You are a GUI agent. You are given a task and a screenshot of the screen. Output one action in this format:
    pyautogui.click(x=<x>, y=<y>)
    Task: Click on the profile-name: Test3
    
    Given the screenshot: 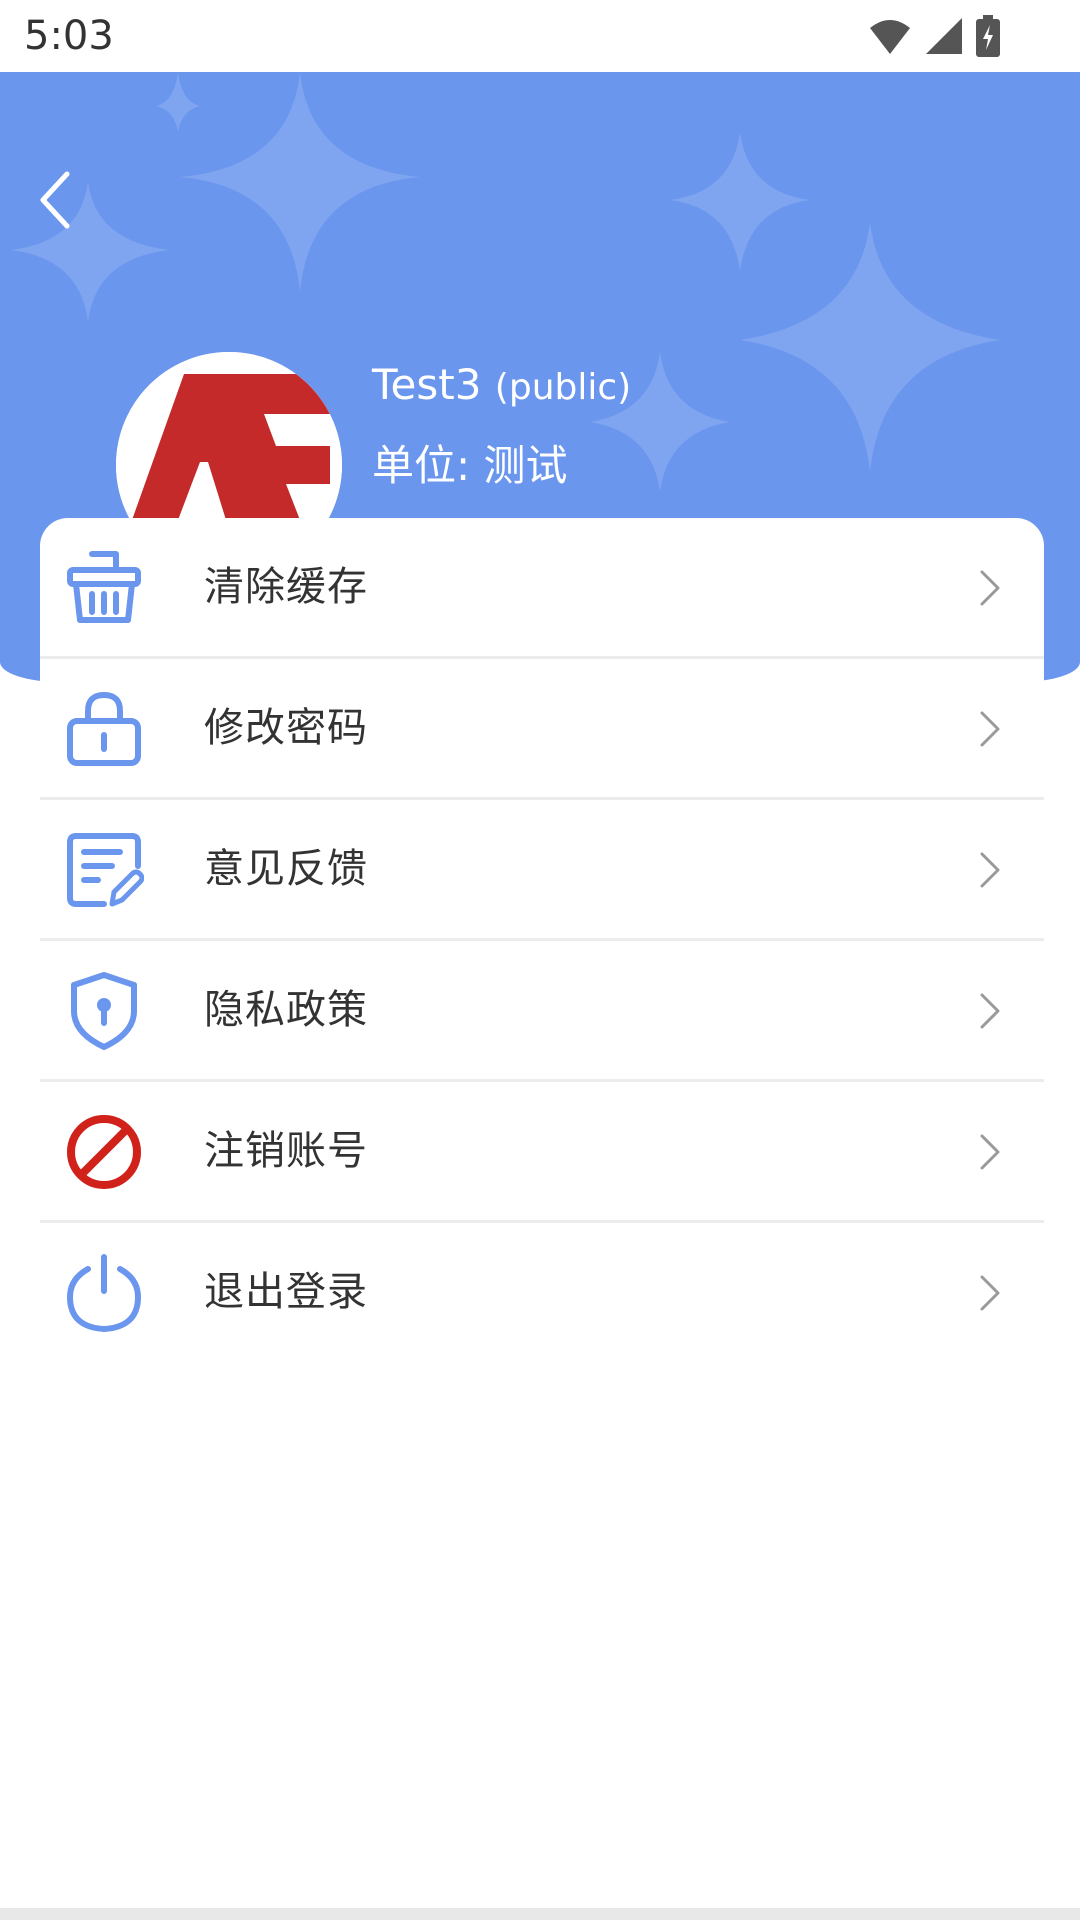 What is the action you would take?
    pyautogui.click(x=427, y=384)
    